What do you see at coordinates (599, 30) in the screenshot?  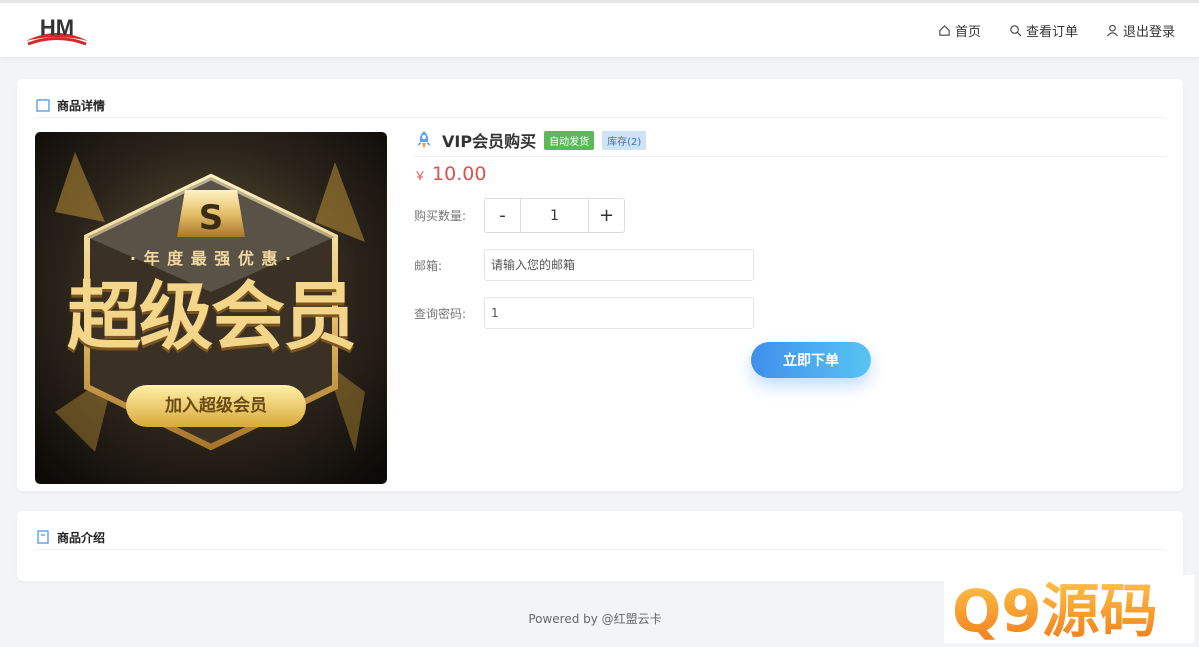 I see `header: HM 首页 查看订单 退出登录` at bounding box center [599, 30].